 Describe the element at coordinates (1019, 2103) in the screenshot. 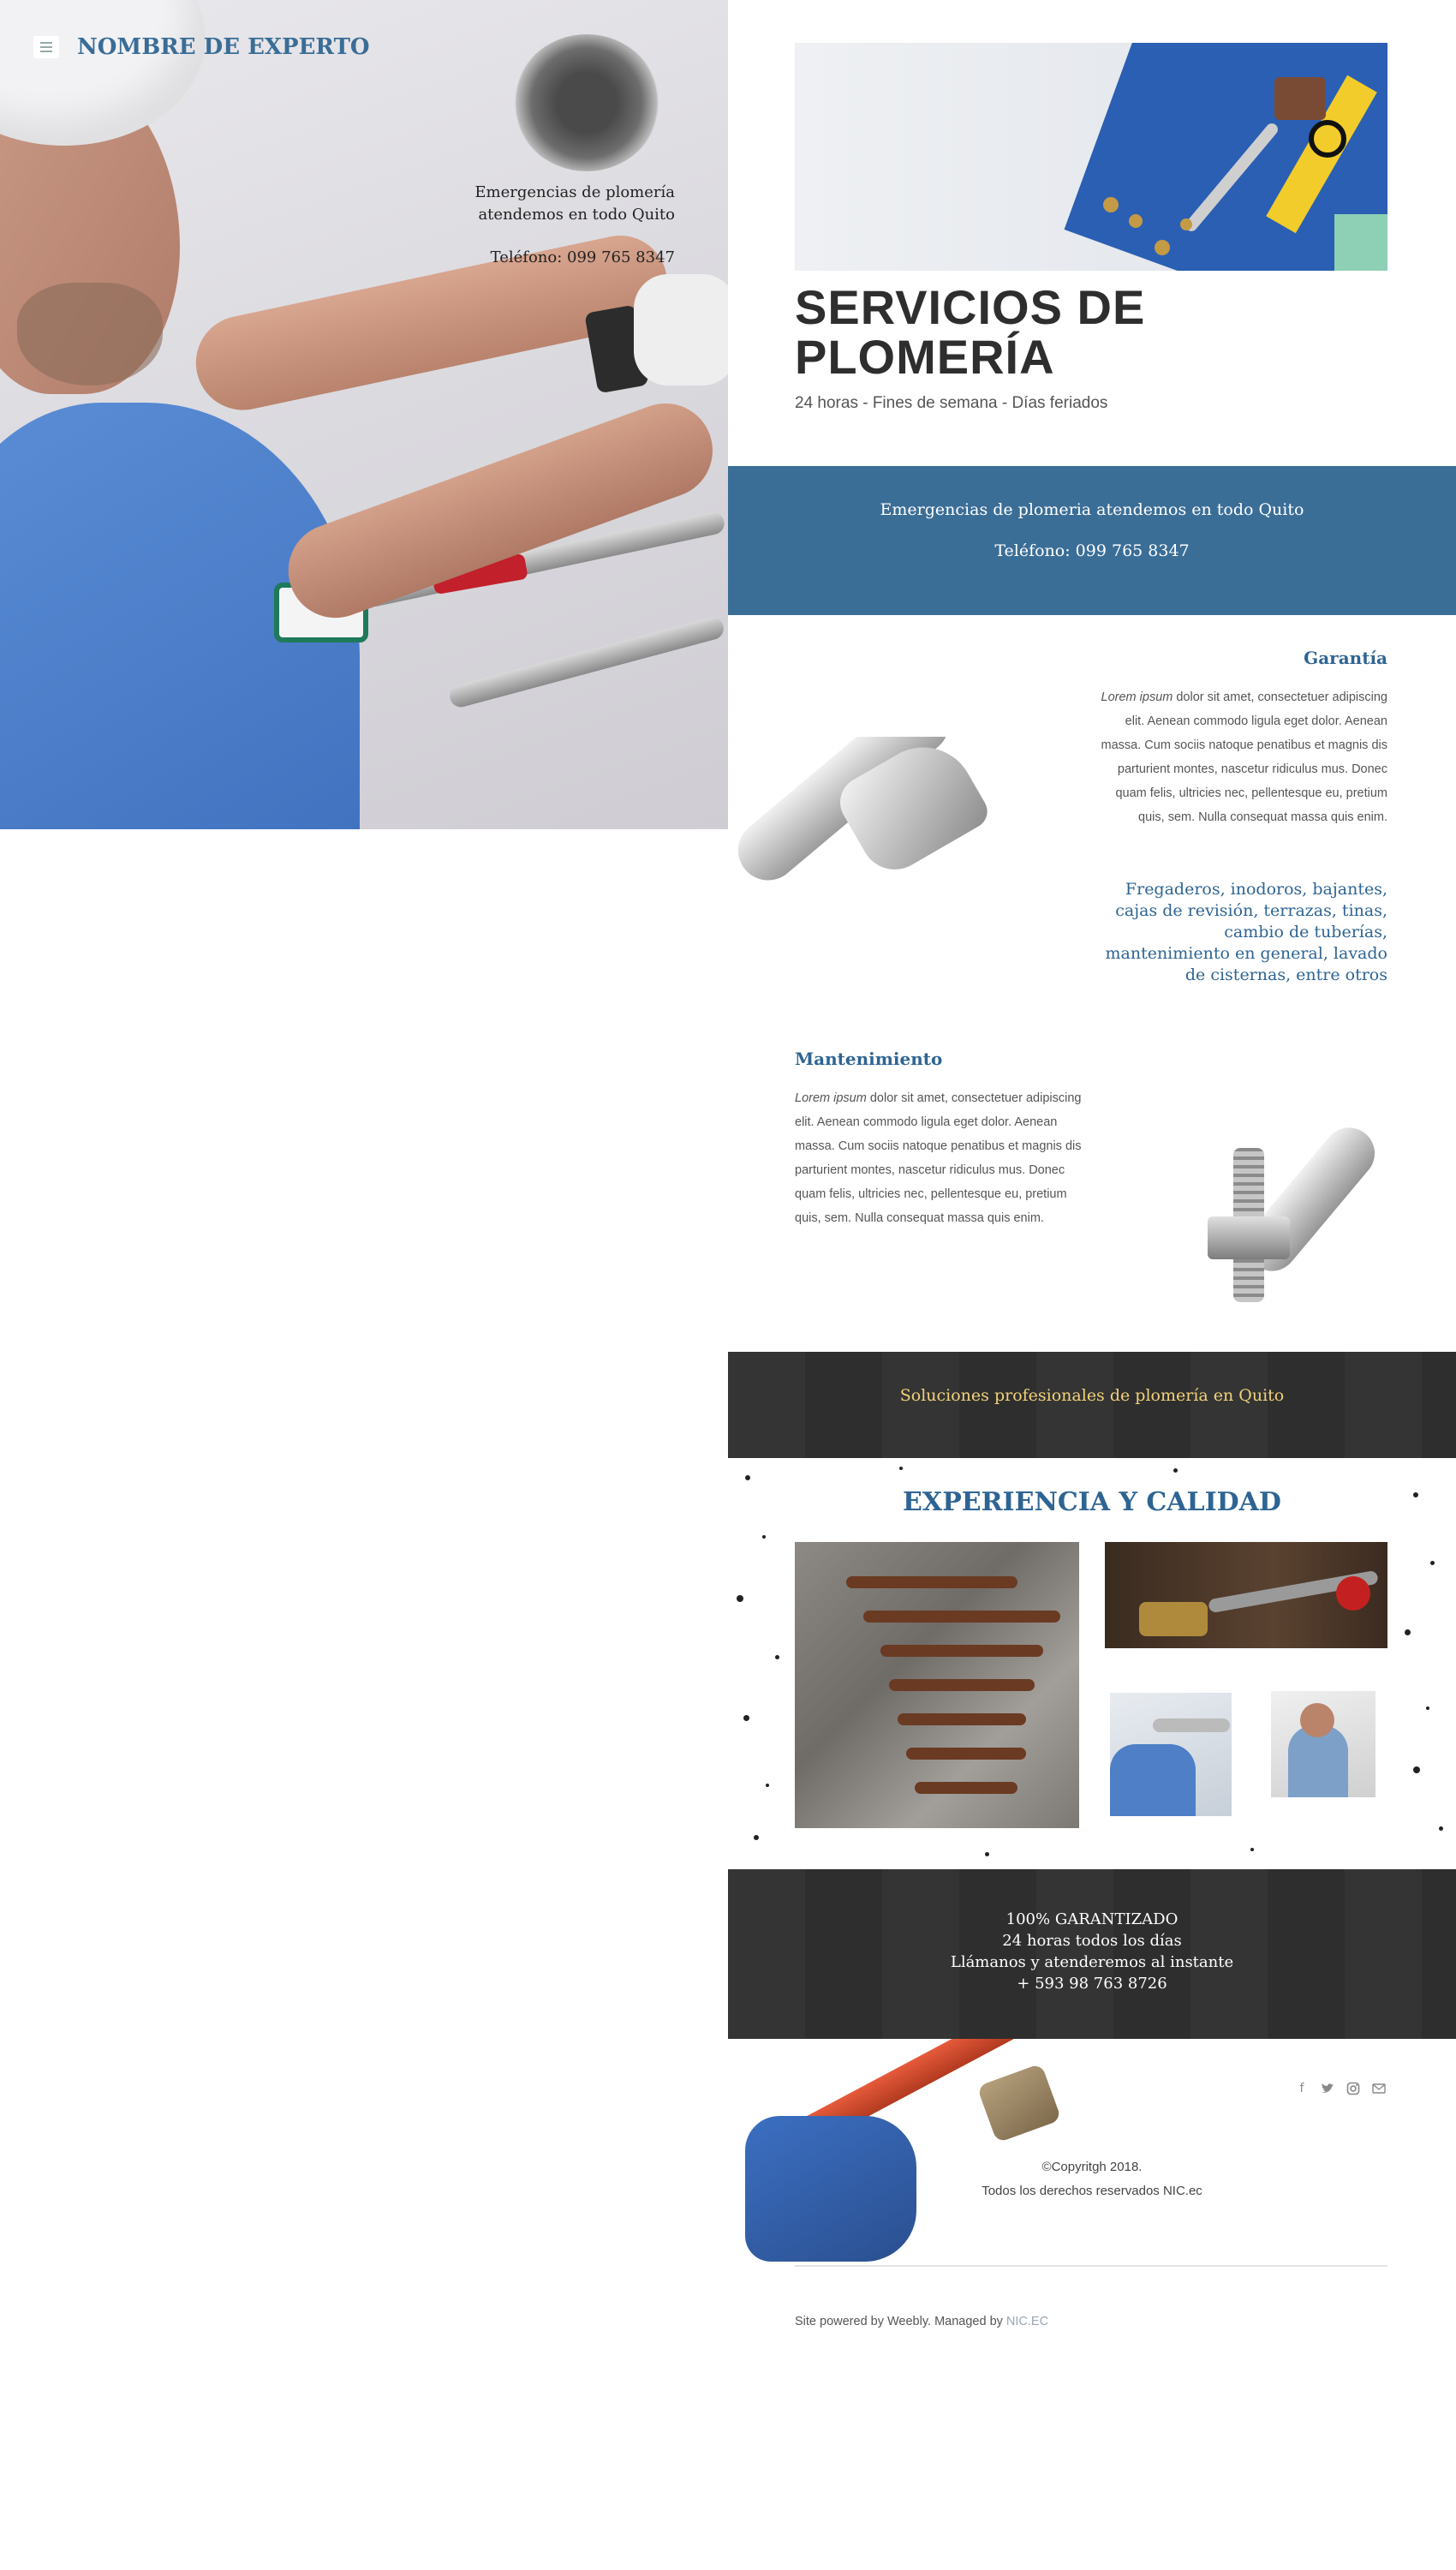

I see `pipe-wrench-head-shape` at that location.